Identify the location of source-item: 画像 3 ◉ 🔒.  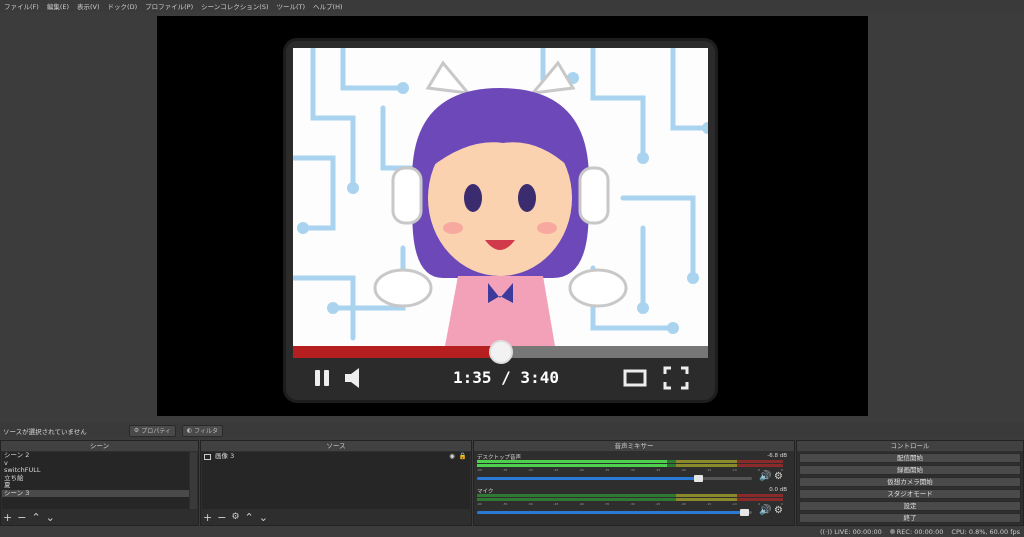
(336, 457).